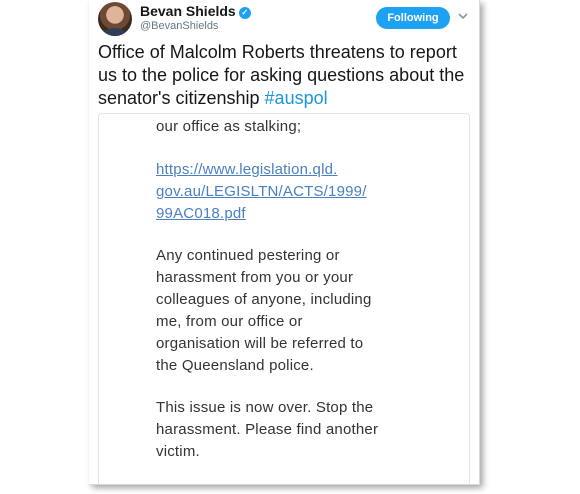 This screenshot has height=494, width=580. Describe the element at coordinates (255, 277) in the screenshot. I see `screenshot-line: harassment from you or your` at that location.